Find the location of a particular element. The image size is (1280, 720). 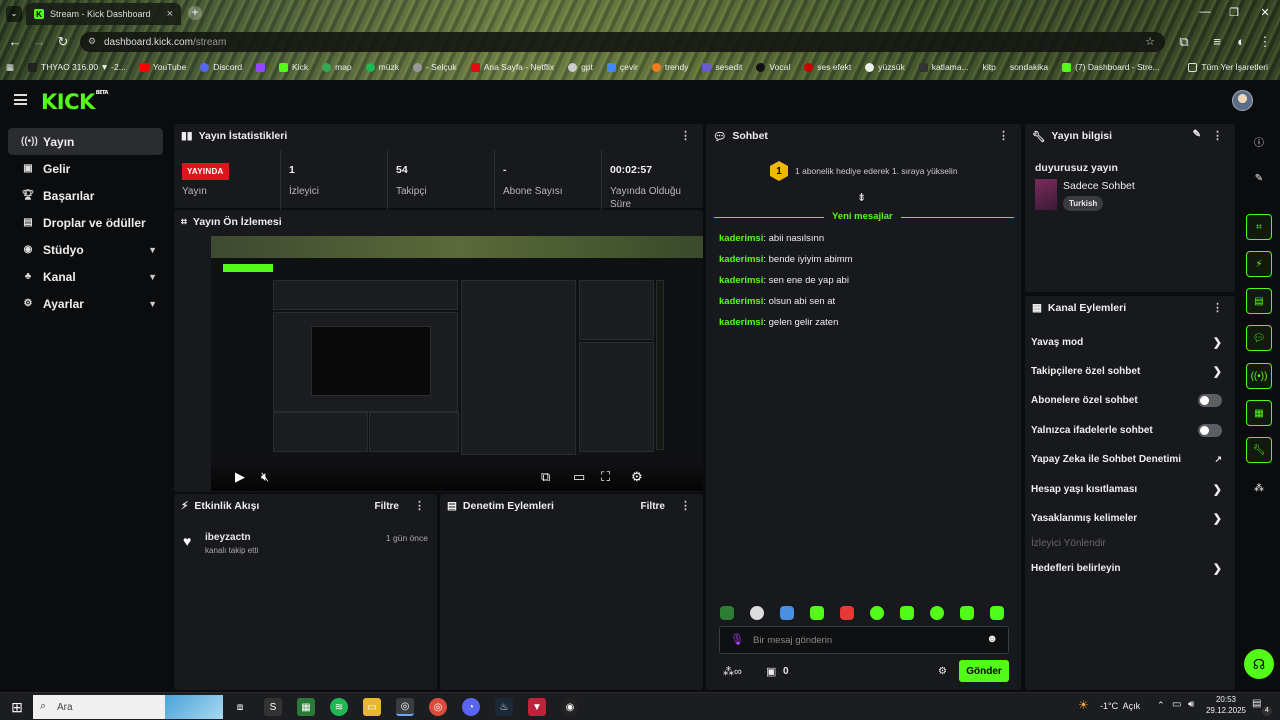

bookmark-item: ses efekt is located at coordinates (827, 67).